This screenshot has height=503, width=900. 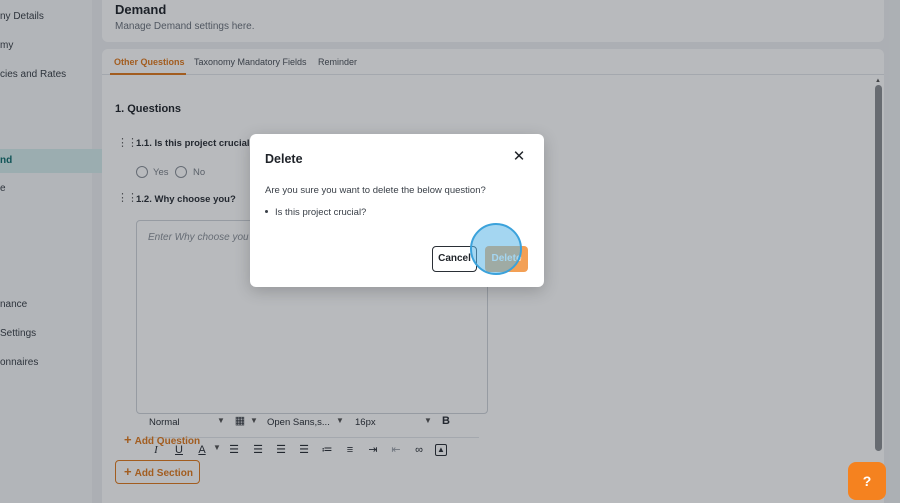 What do you see at coordinates (519, 156) in the screenshot?
I see `close-icon: ✕` at bounding box center [519, 156].